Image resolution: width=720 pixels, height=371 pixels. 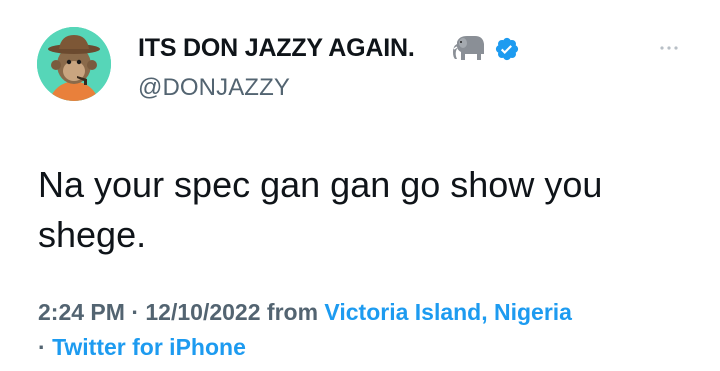 What do you see at coordinates (292, 312) in the screenshot?
I see `from-label: from` at bounding box center [292, 312].